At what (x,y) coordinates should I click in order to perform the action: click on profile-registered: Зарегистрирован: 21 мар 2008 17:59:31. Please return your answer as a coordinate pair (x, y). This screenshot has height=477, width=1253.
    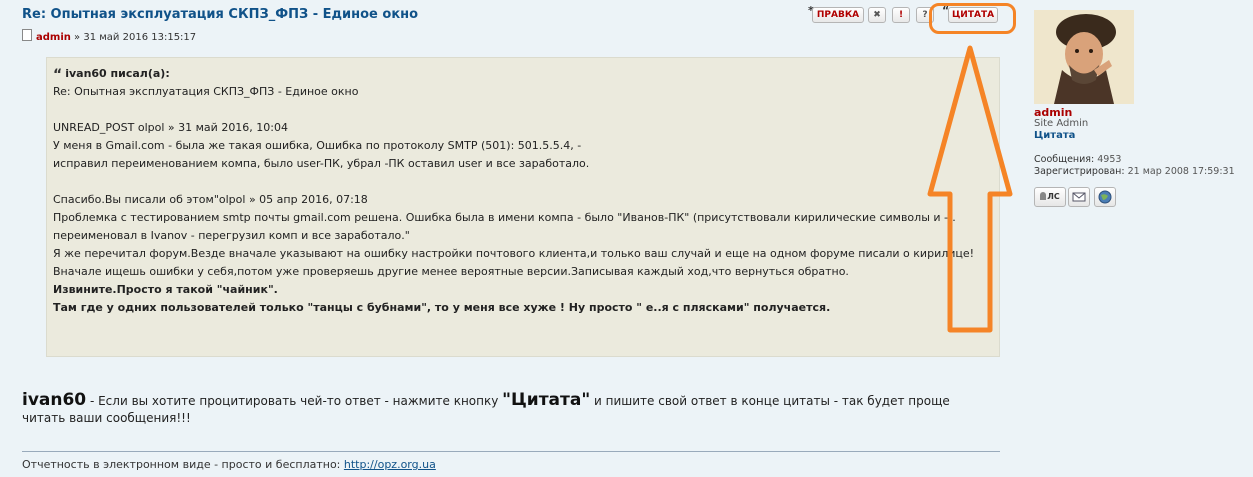
    Looking at the image, I should click on (1134, 171).